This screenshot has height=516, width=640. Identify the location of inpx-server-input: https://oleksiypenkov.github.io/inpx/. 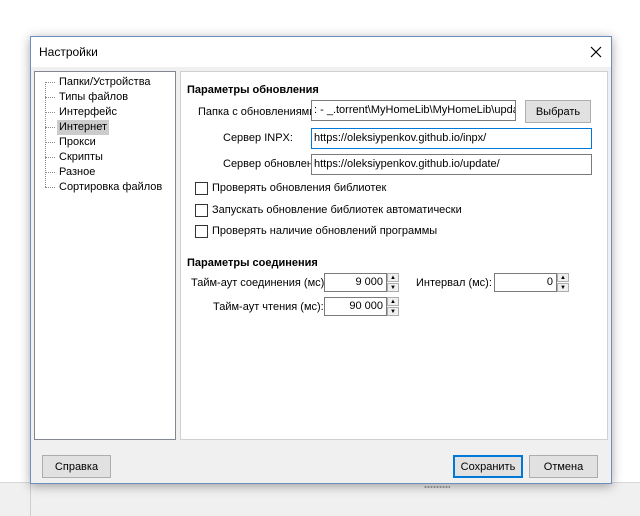
(451, 138).